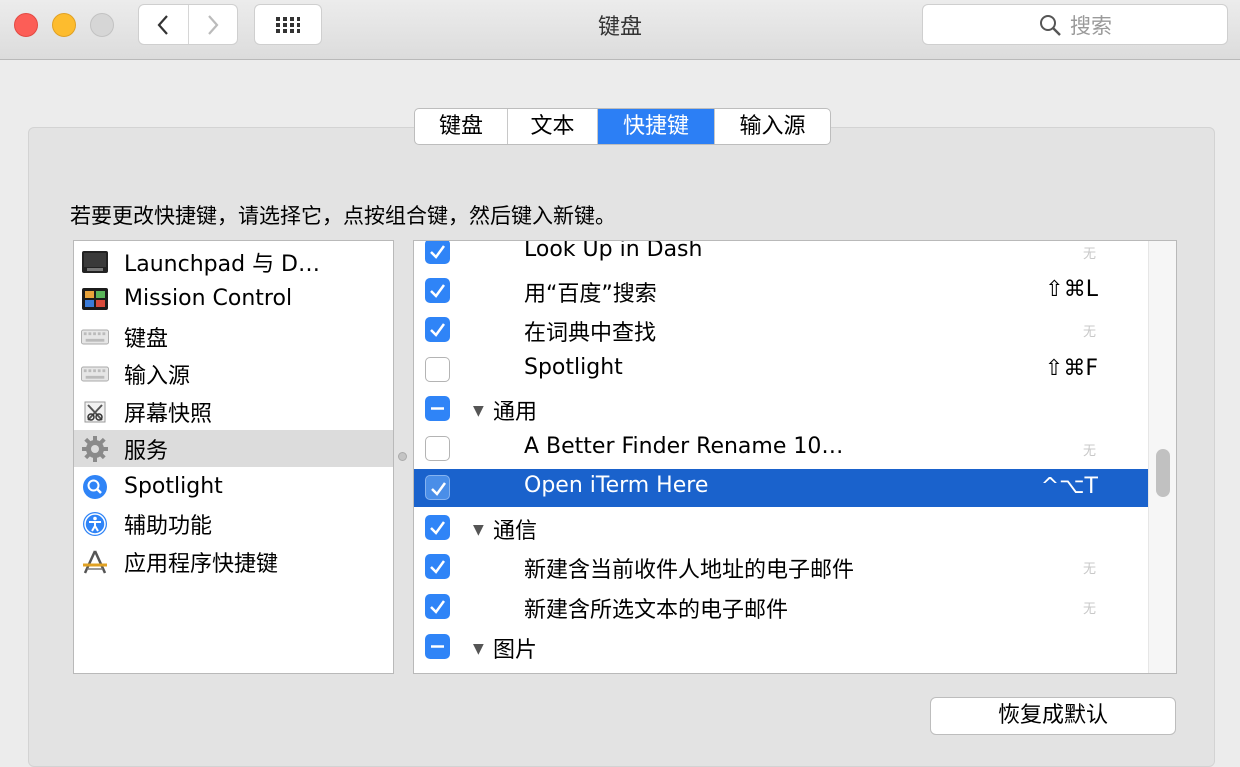 This screenshot has width=1240, height=767. What do you see at coordinates (613, 251) in the screenshot?
I see `shortcut-label: Look Up in Dash` at bounding box center [613, 251].